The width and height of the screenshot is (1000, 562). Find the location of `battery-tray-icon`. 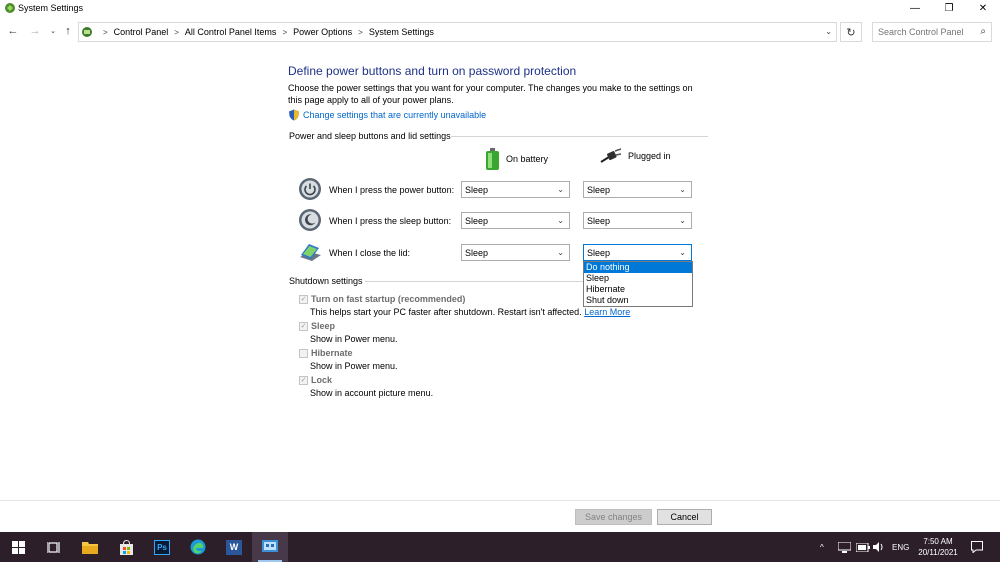

battery-tray-icon is located at coordinates (863, 547).